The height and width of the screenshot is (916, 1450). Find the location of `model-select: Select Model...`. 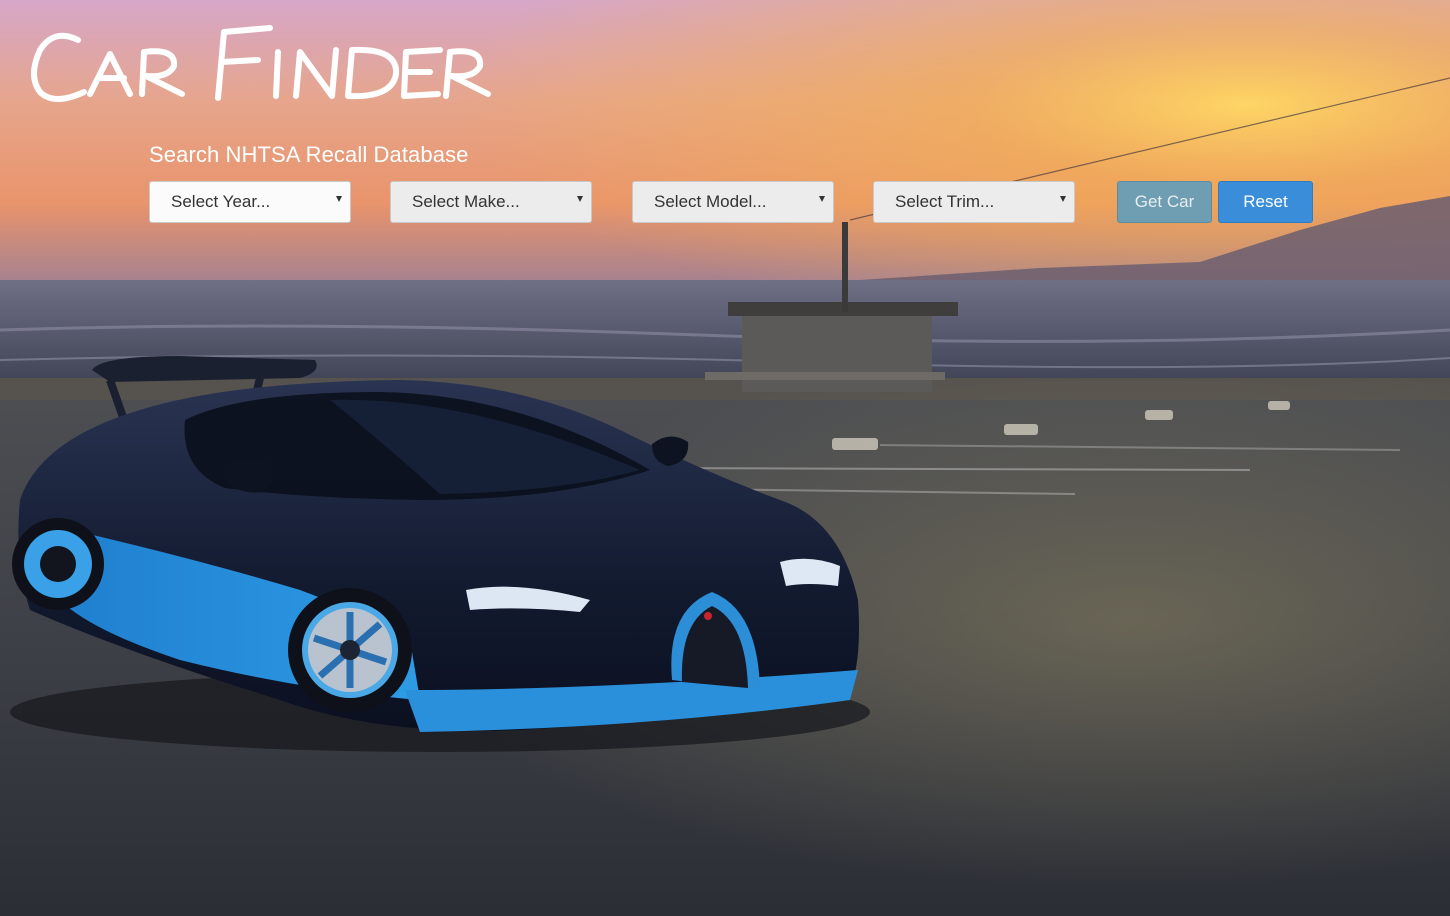

model-select: Select Model... is located at coordinates (733, 202).